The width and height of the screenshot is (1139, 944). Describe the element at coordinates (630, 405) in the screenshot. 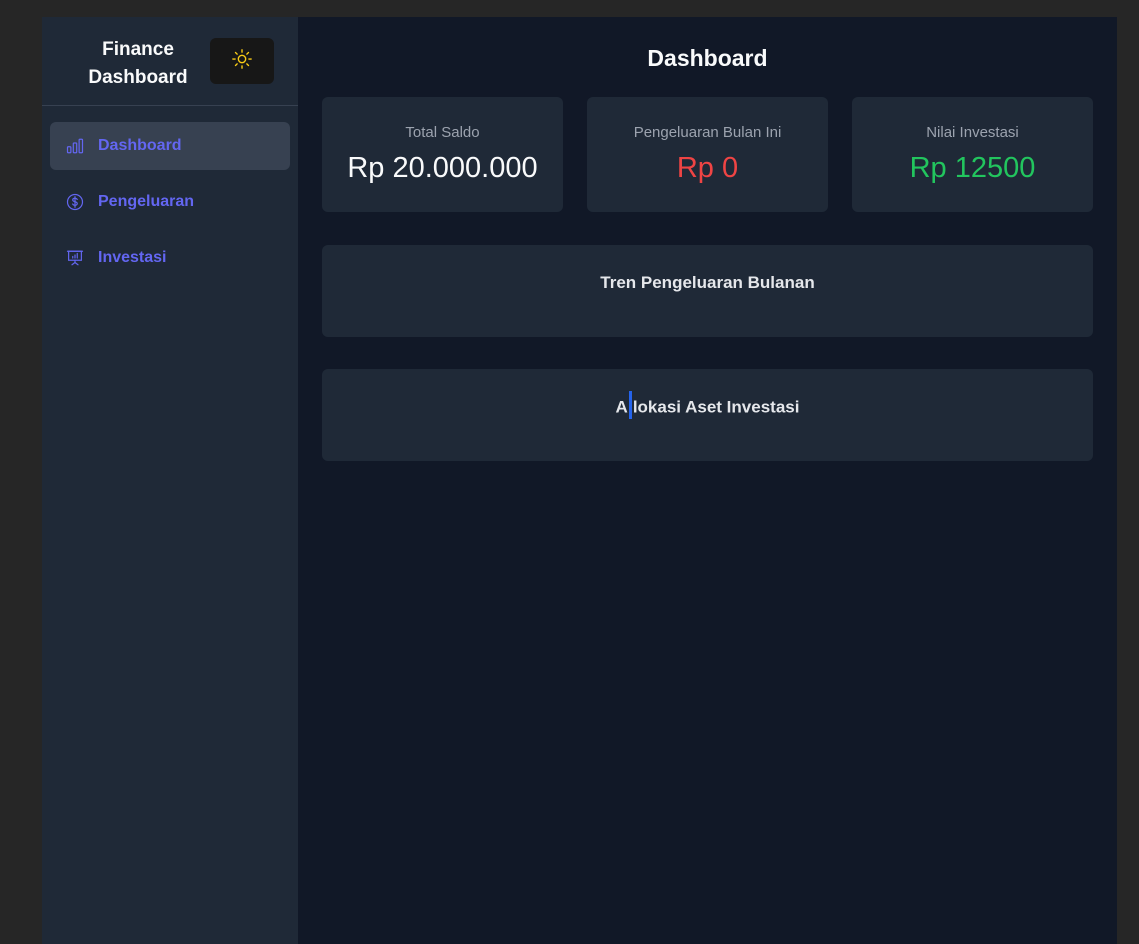

I see `text-cursor` at that location.